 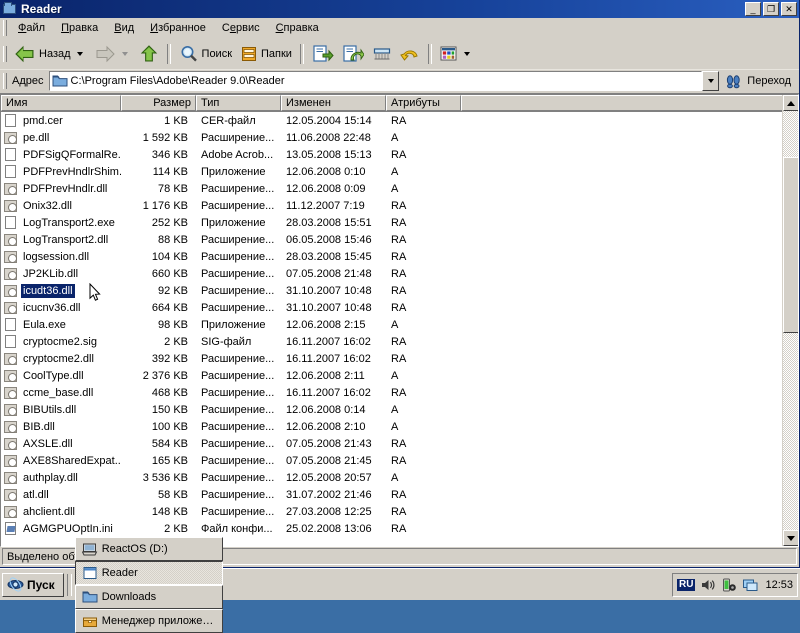 What do you see at coordinates (790, 245) in the screenshot?
I see `scrollbar-thumb` at bounding box center [790, 245].